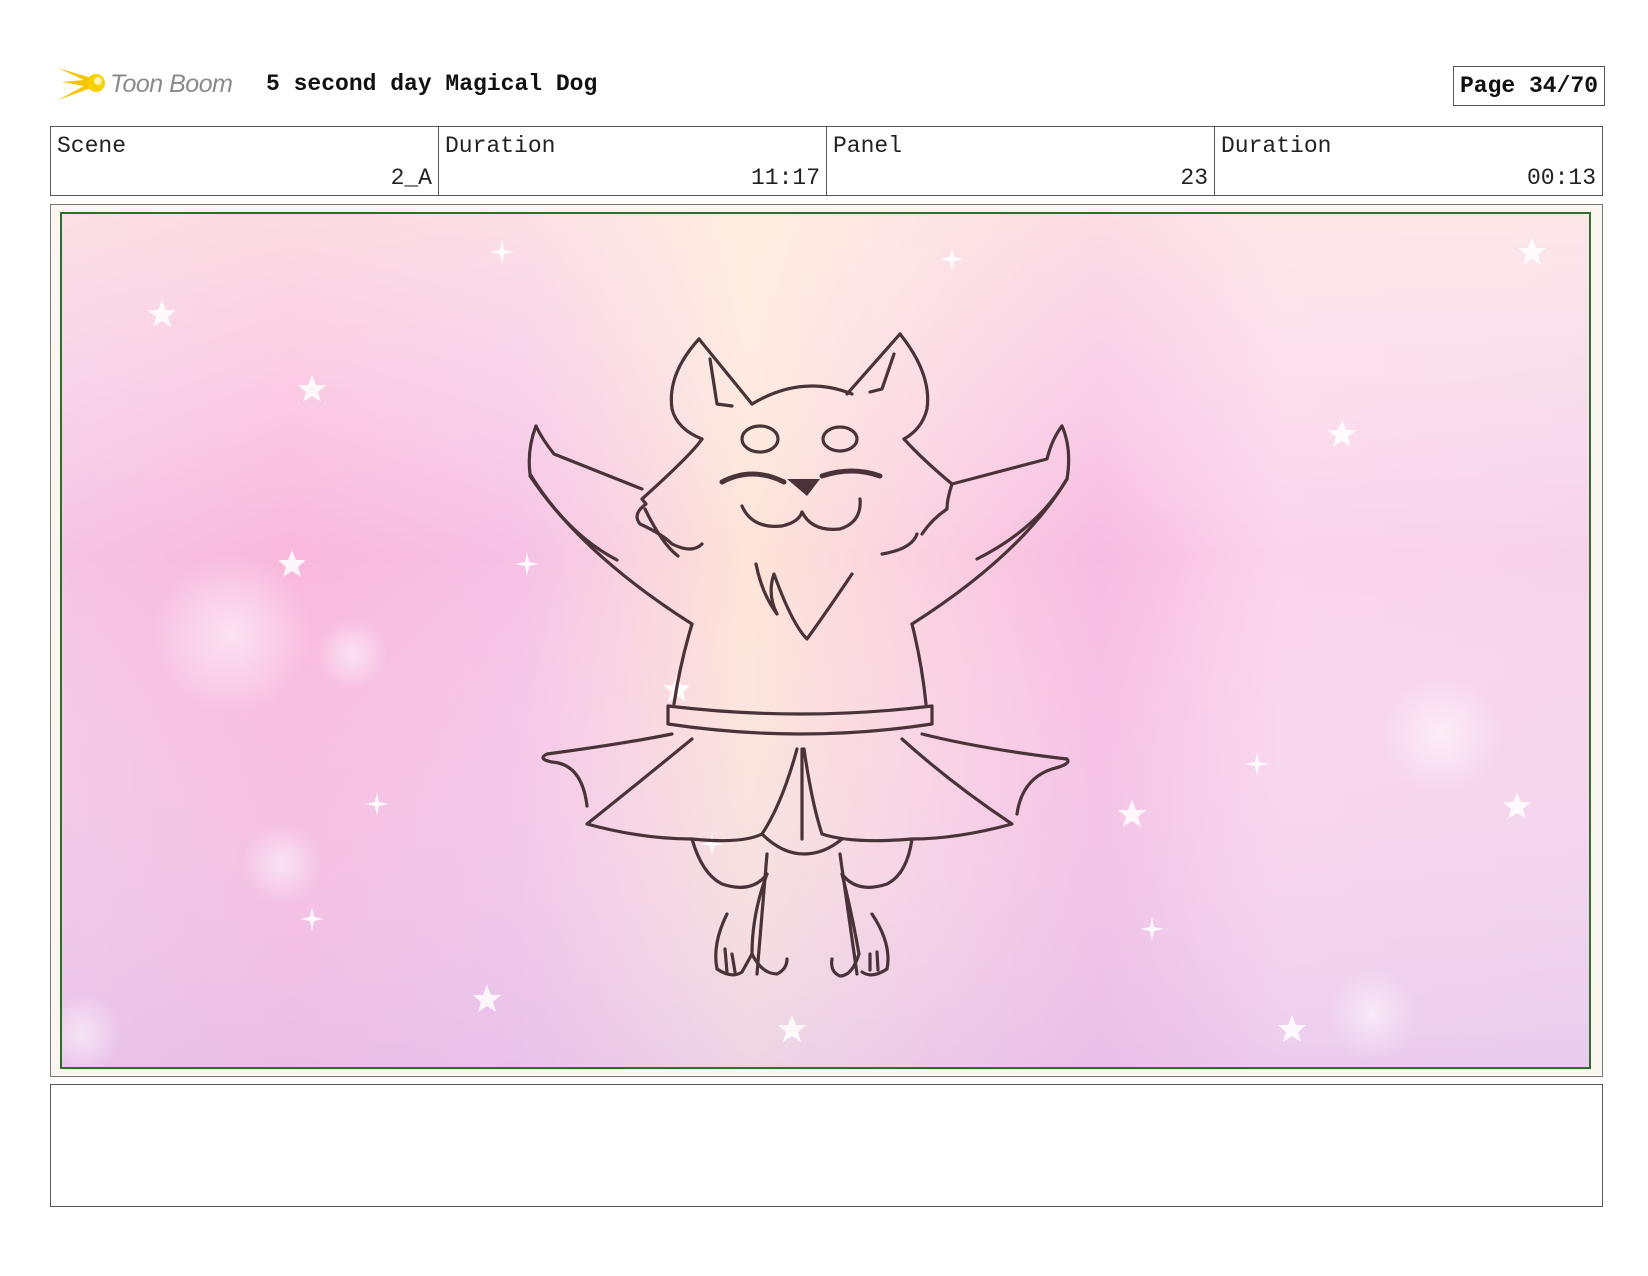  What do you see at coordinates (1528, 86) in the screenshot?
I see `page-number: Page 34/70` at bounding box center [1528, 86].